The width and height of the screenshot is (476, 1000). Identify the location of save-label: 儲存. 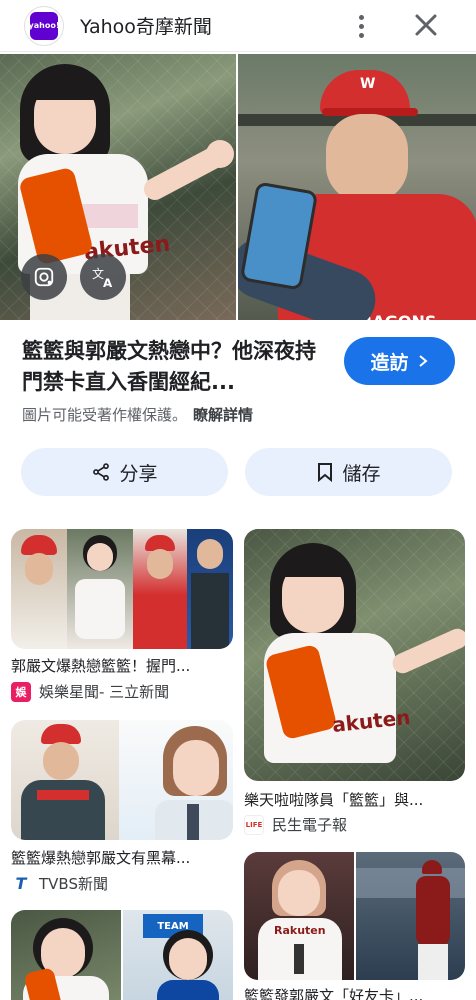
(361, 473).